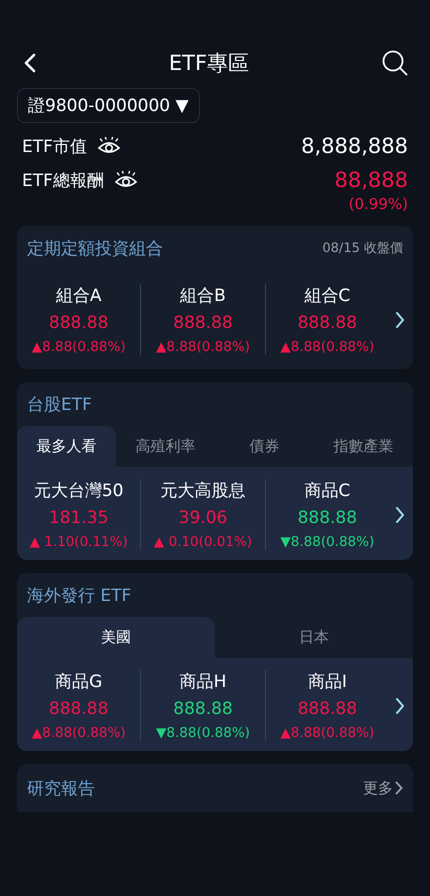 Image resolution: width=430 pixels, height=896 pixels. Describe the element at coordinates (327, 295) in the screenshot. I see `fund-name: 組合C` at that location.